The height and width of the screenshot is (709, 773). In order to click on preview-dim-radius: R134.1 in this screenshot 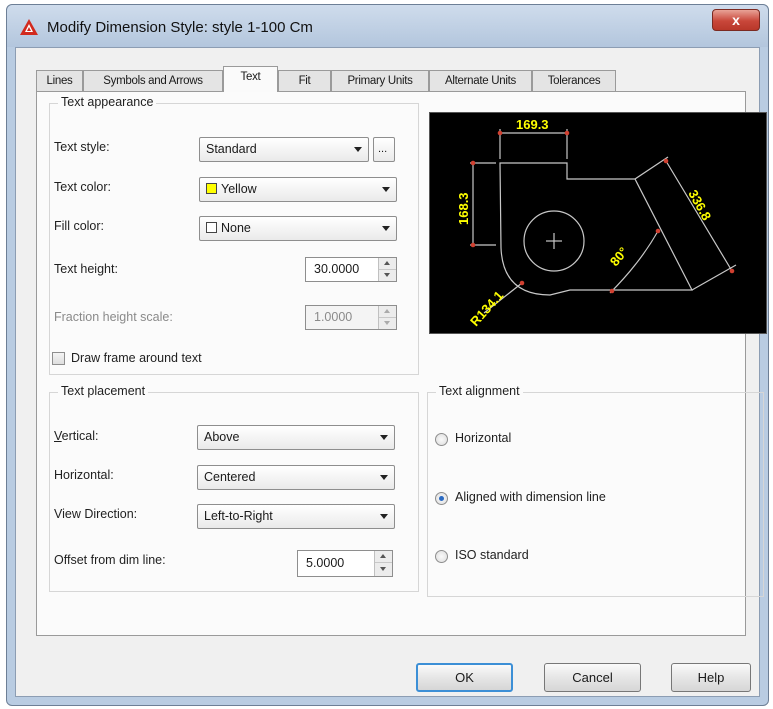, I will do `click(486, 308)`.